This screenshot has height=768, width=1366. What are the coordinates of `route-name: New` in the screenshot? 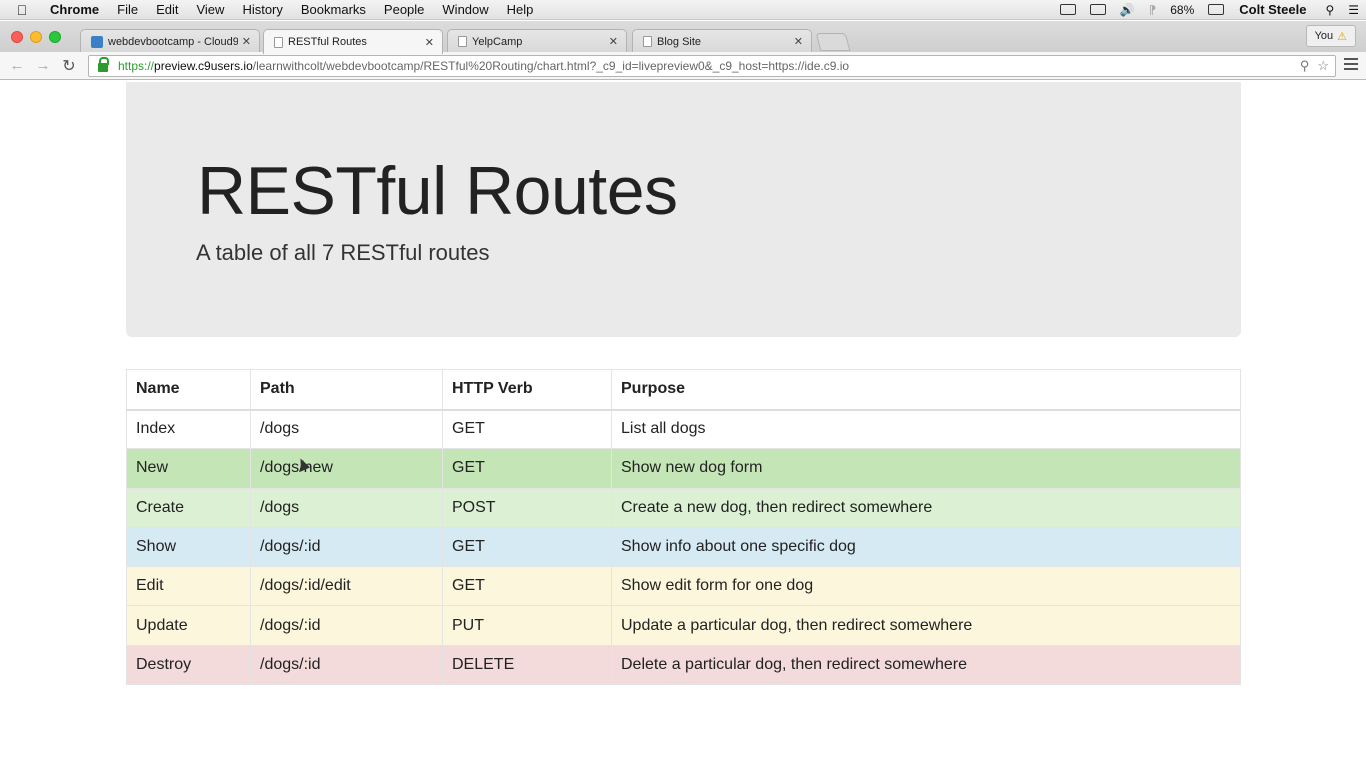 It's located at (188, 468).